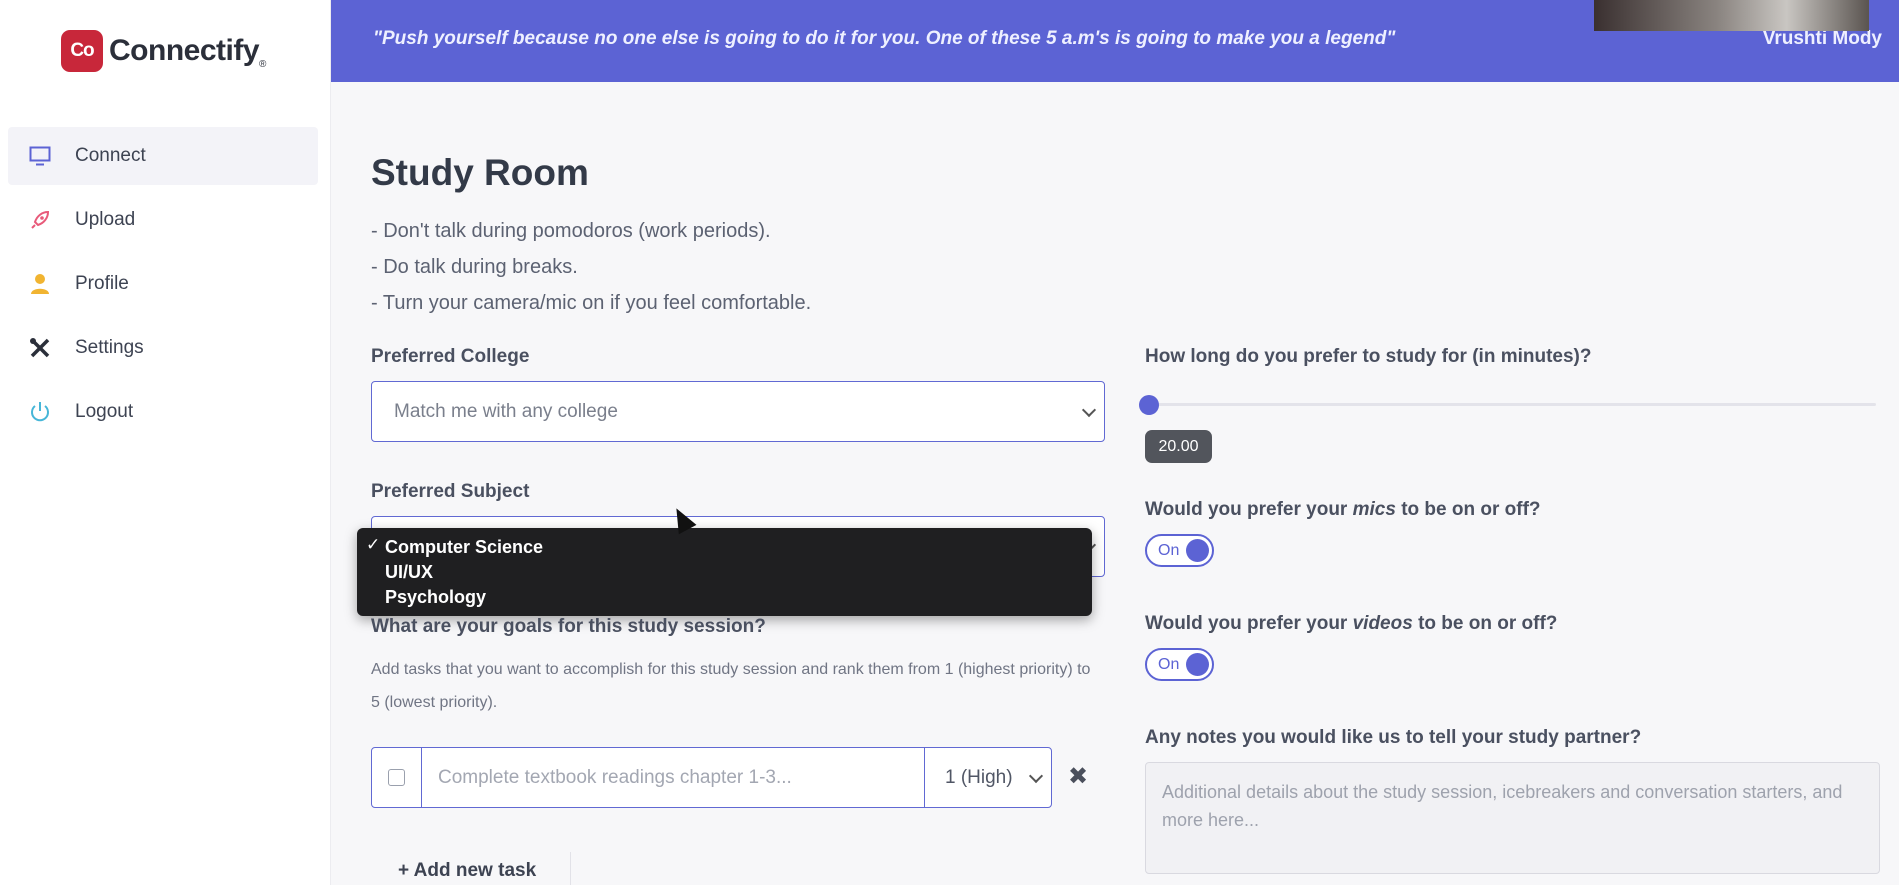 This screenshot has height=885, width=1899. What do you see at coordinates (163, 220) in the screenshot?
I see `sidebar-item-upload: Upload` at bounding box center [163, 220].